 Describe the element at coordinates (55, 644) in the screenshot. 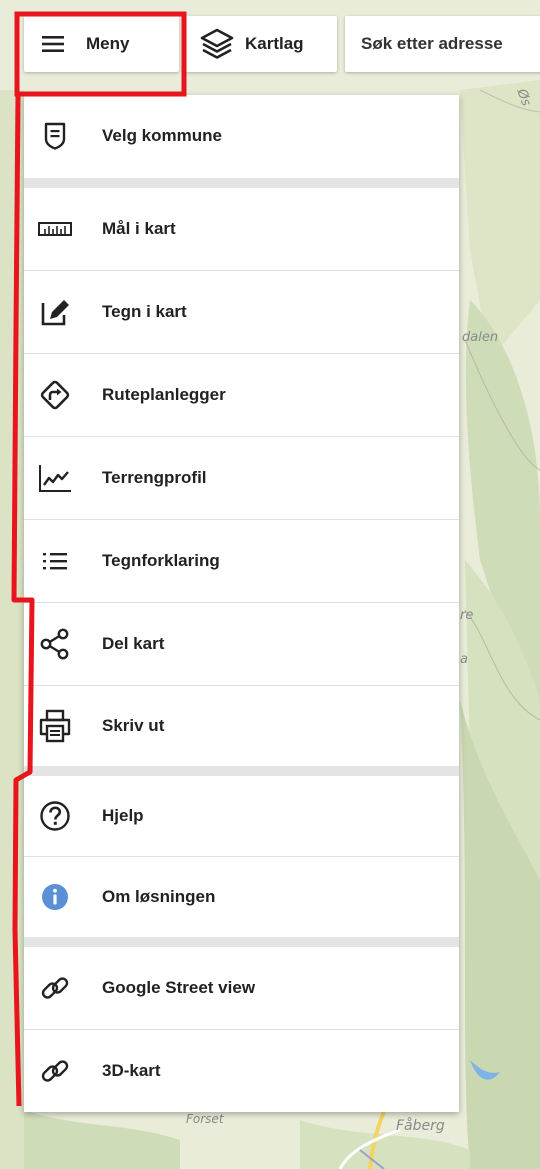

I see `share-icon` at that location.